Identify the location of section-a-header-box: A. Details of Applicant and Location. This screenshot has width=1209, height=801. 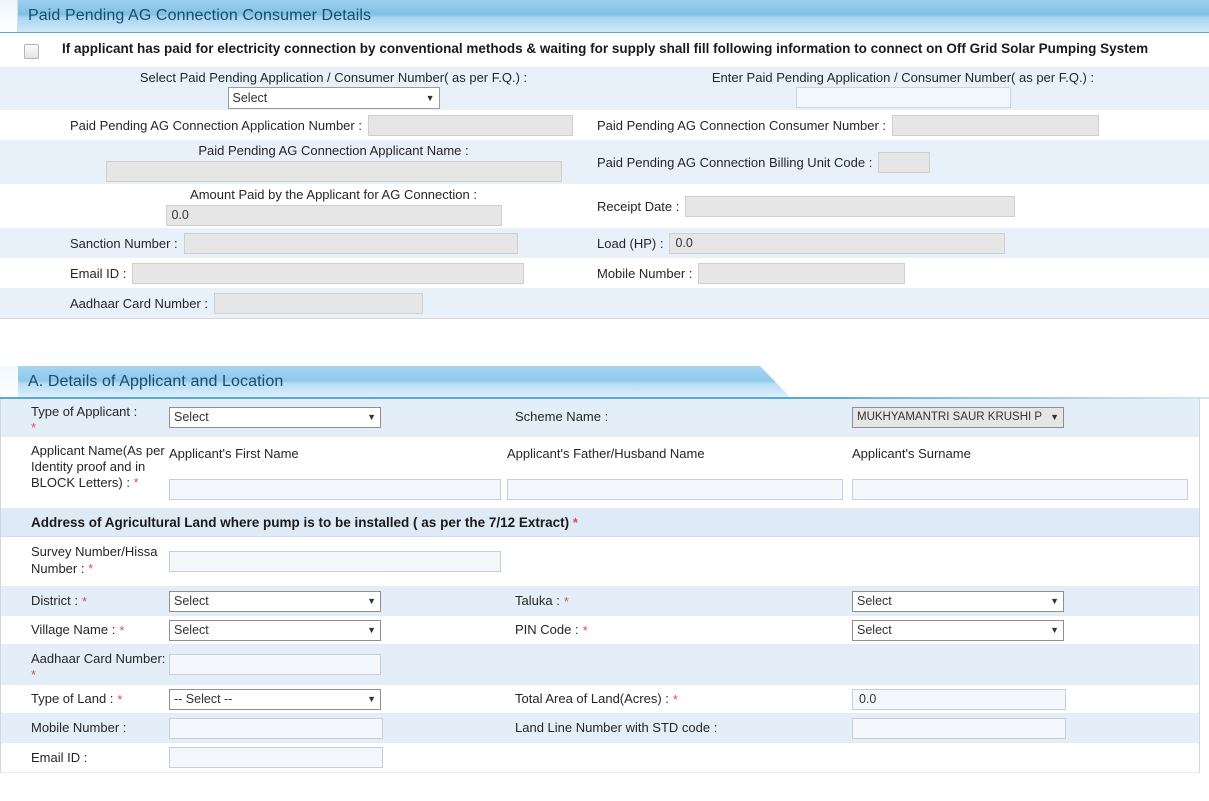
(604, 382).